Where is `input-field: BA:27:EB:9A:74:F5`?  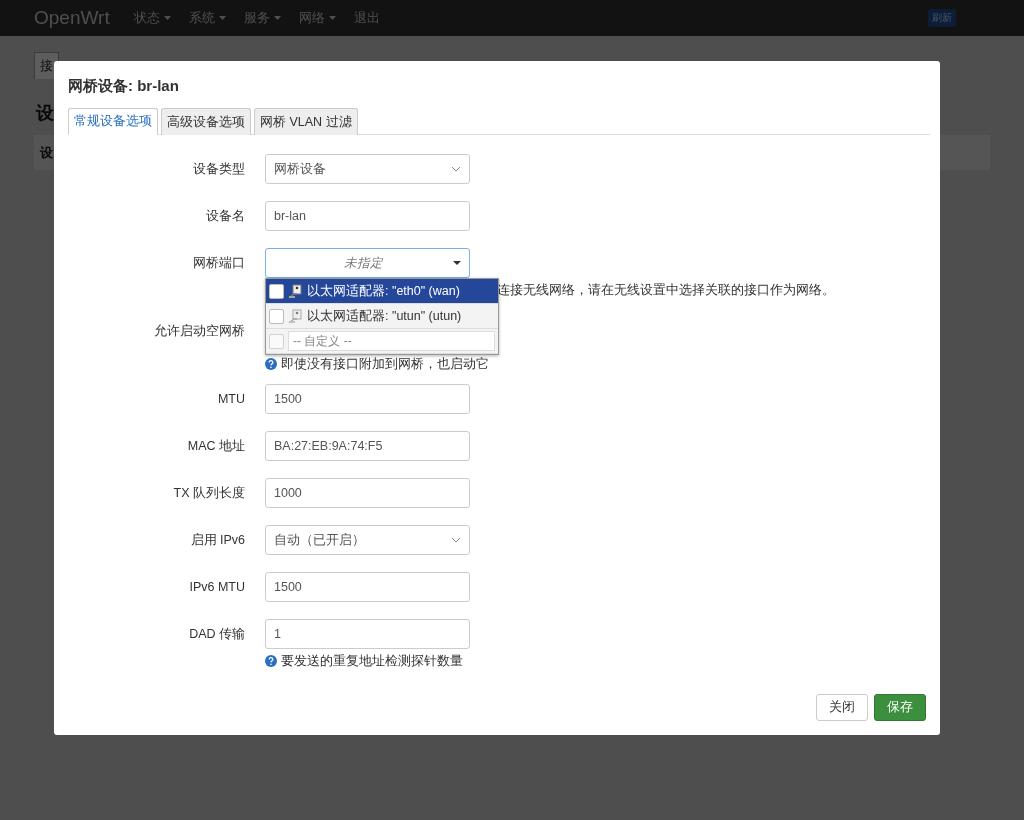
input-field: BA:27:EB:9A:74:F5 is located at coordinates (367, 446).